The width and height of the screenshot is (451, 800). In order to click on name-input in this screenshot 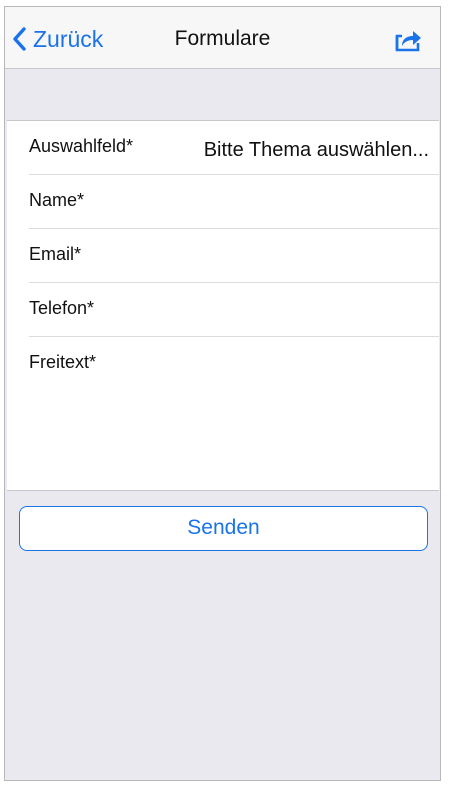, I will do `click(289, 203)`.